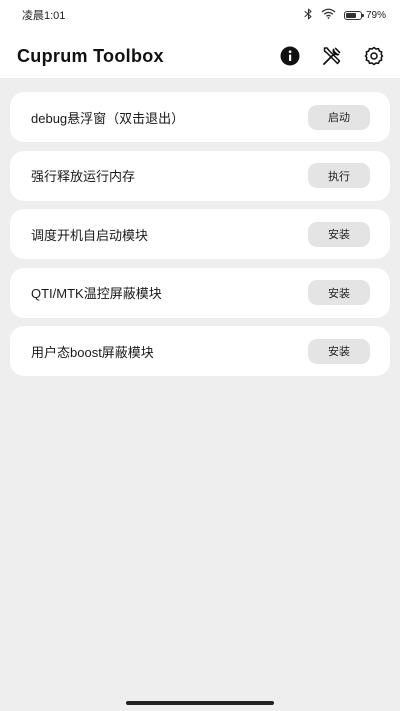  What do you see at coordinates (96, 293) in the screenshot?
I see `item-label: QTI/MTK温控屏蔽模块` at bounding box center [96, 293].